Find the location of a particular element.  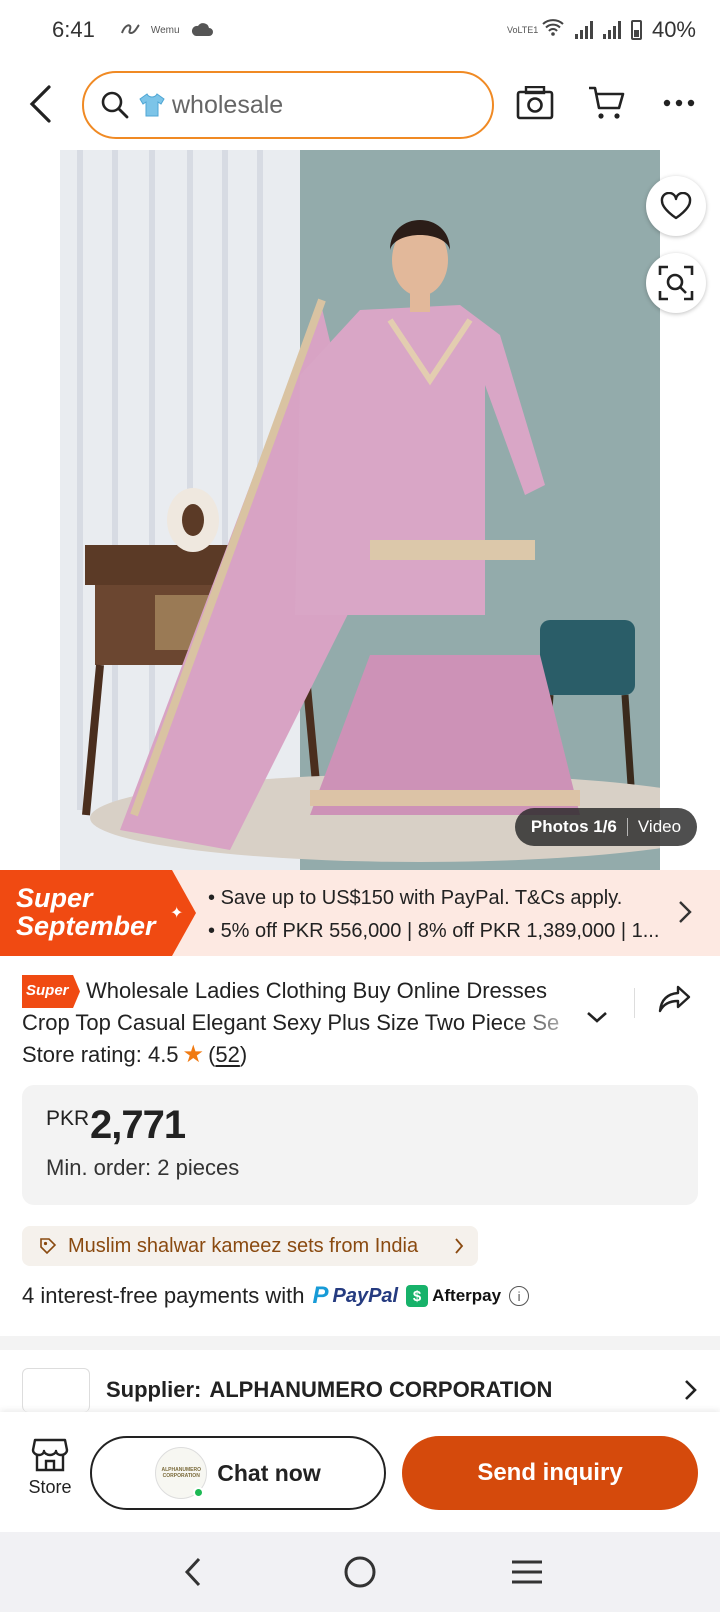

store-rating: Store rating: 4.5 ★ (52) is located at coordinates (134, 1054).